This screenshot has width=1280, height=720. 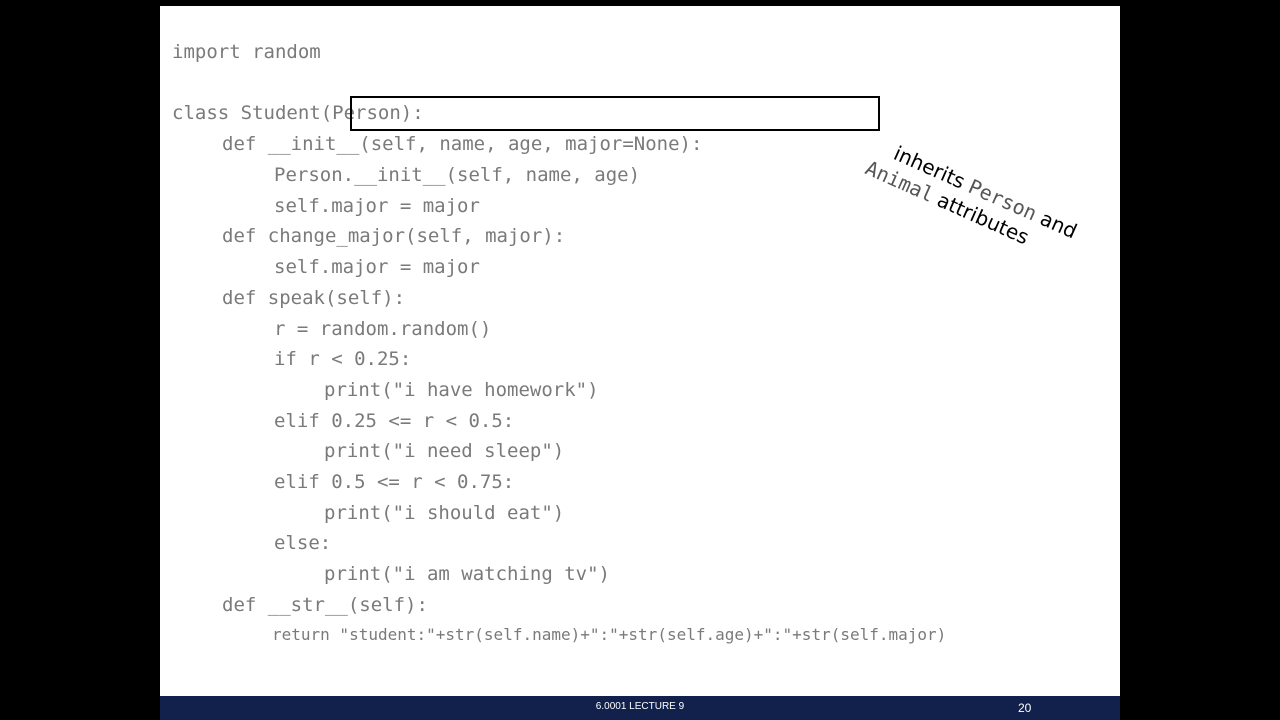 What do you see at coordinates (343, 359) in the screenshot?
I see `code-line-if: if r < 0.25:` at bounding box center [343, 359].